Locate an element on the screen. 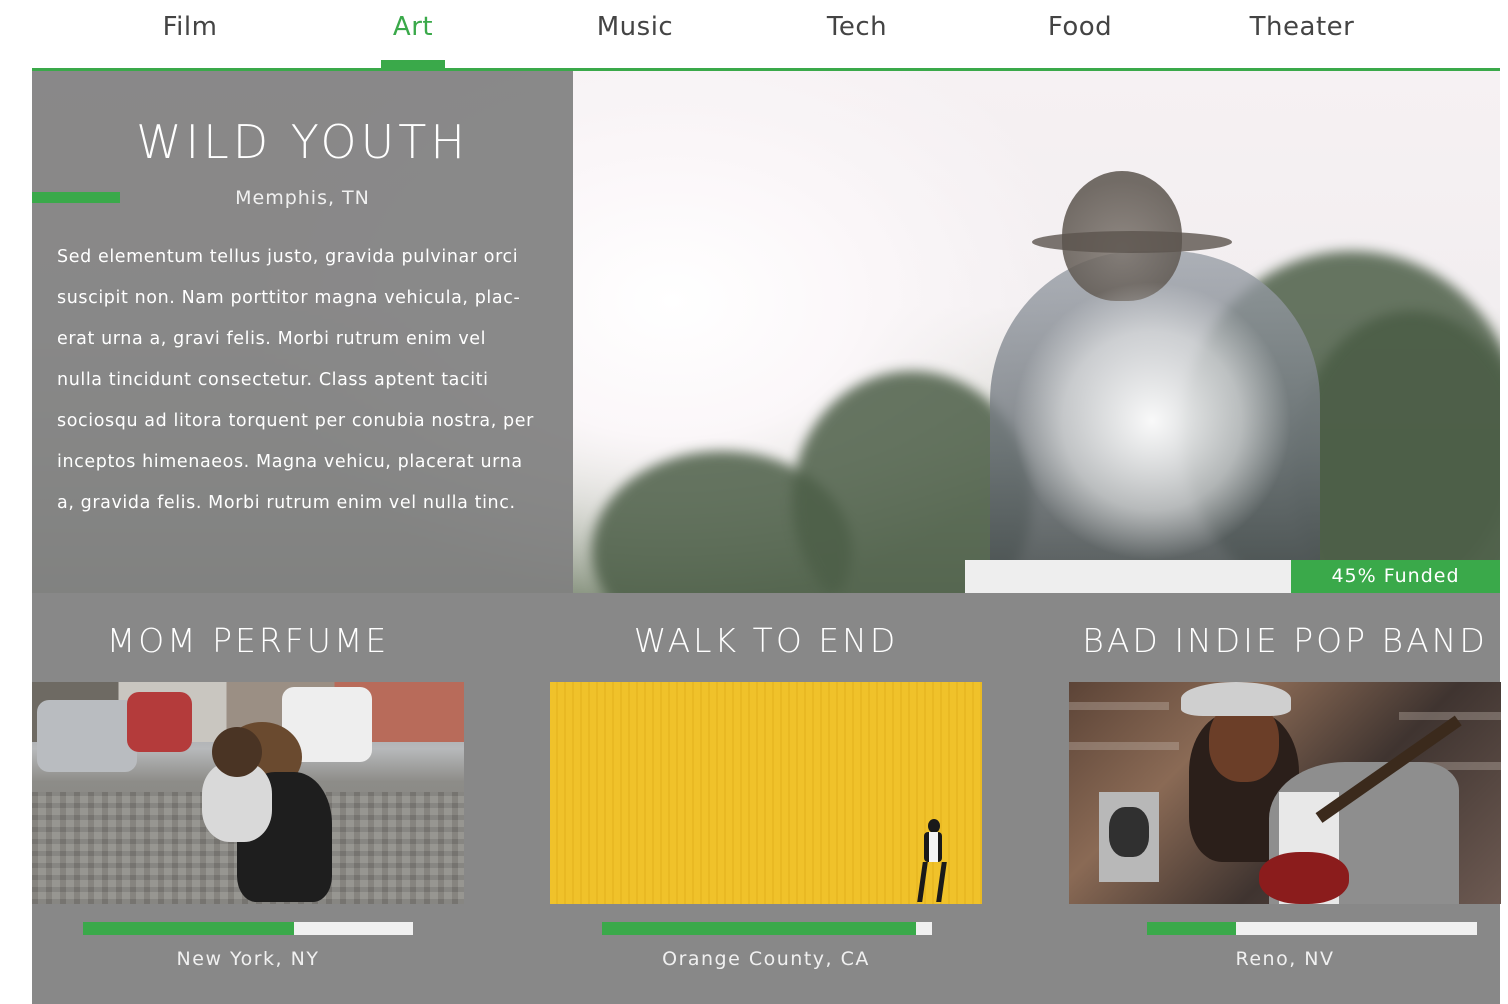 Image resolution: width=1508 pixels, height=1004 pixels. project-card-walk-to-end: WALK TO END Orange County, CA is located at coordinates (766, 798).